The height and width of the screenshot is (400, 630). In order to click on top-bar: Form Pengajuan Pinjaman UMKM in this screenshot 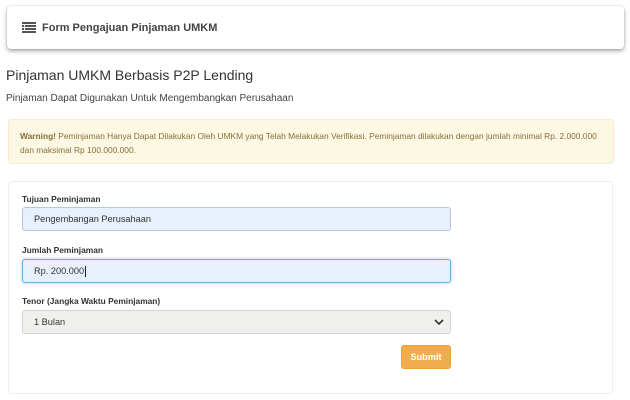, I will do `click(315, 27)`.